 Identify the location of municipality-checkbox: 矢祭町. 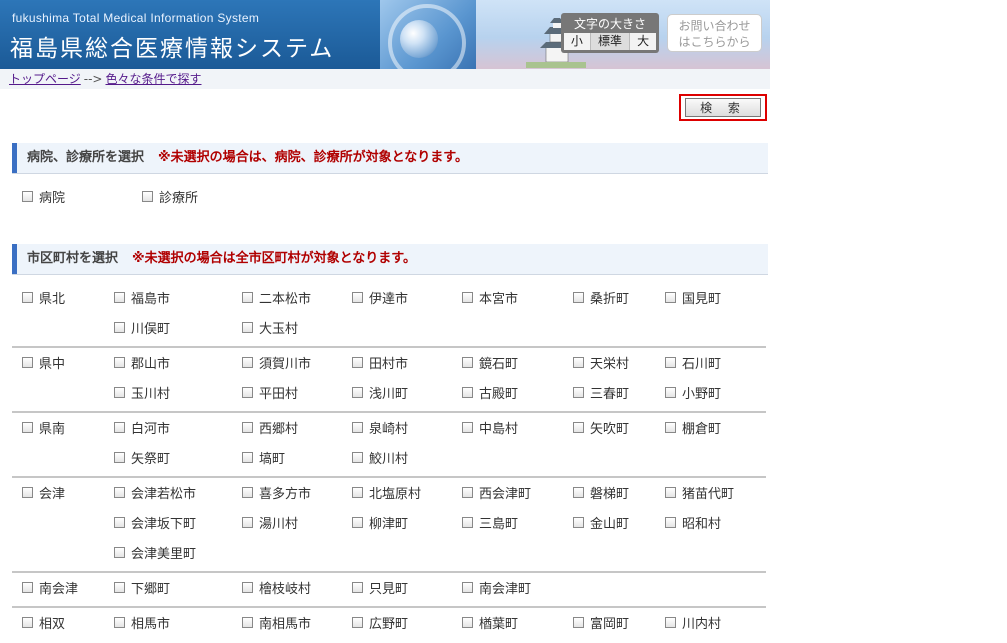
(142, 457).